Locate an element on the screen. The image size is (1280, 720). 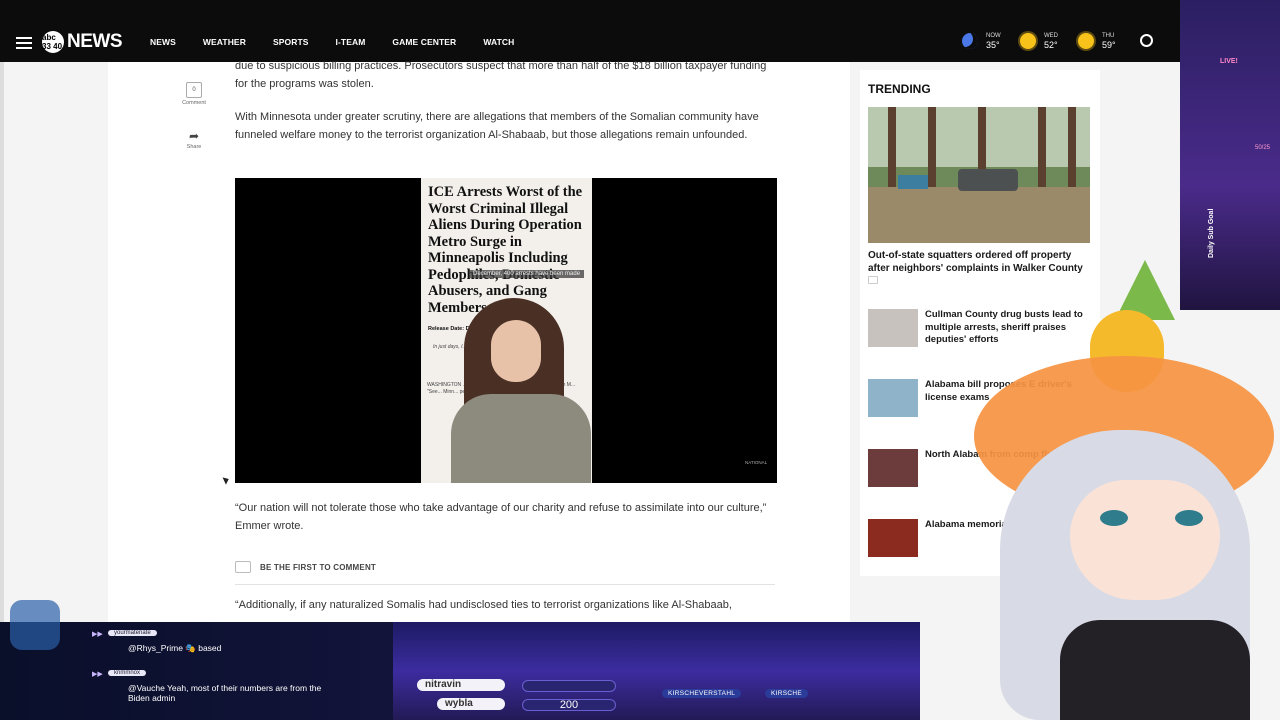
share-column: 0 Comment ➦ Share is located at coordinates (194, 116).